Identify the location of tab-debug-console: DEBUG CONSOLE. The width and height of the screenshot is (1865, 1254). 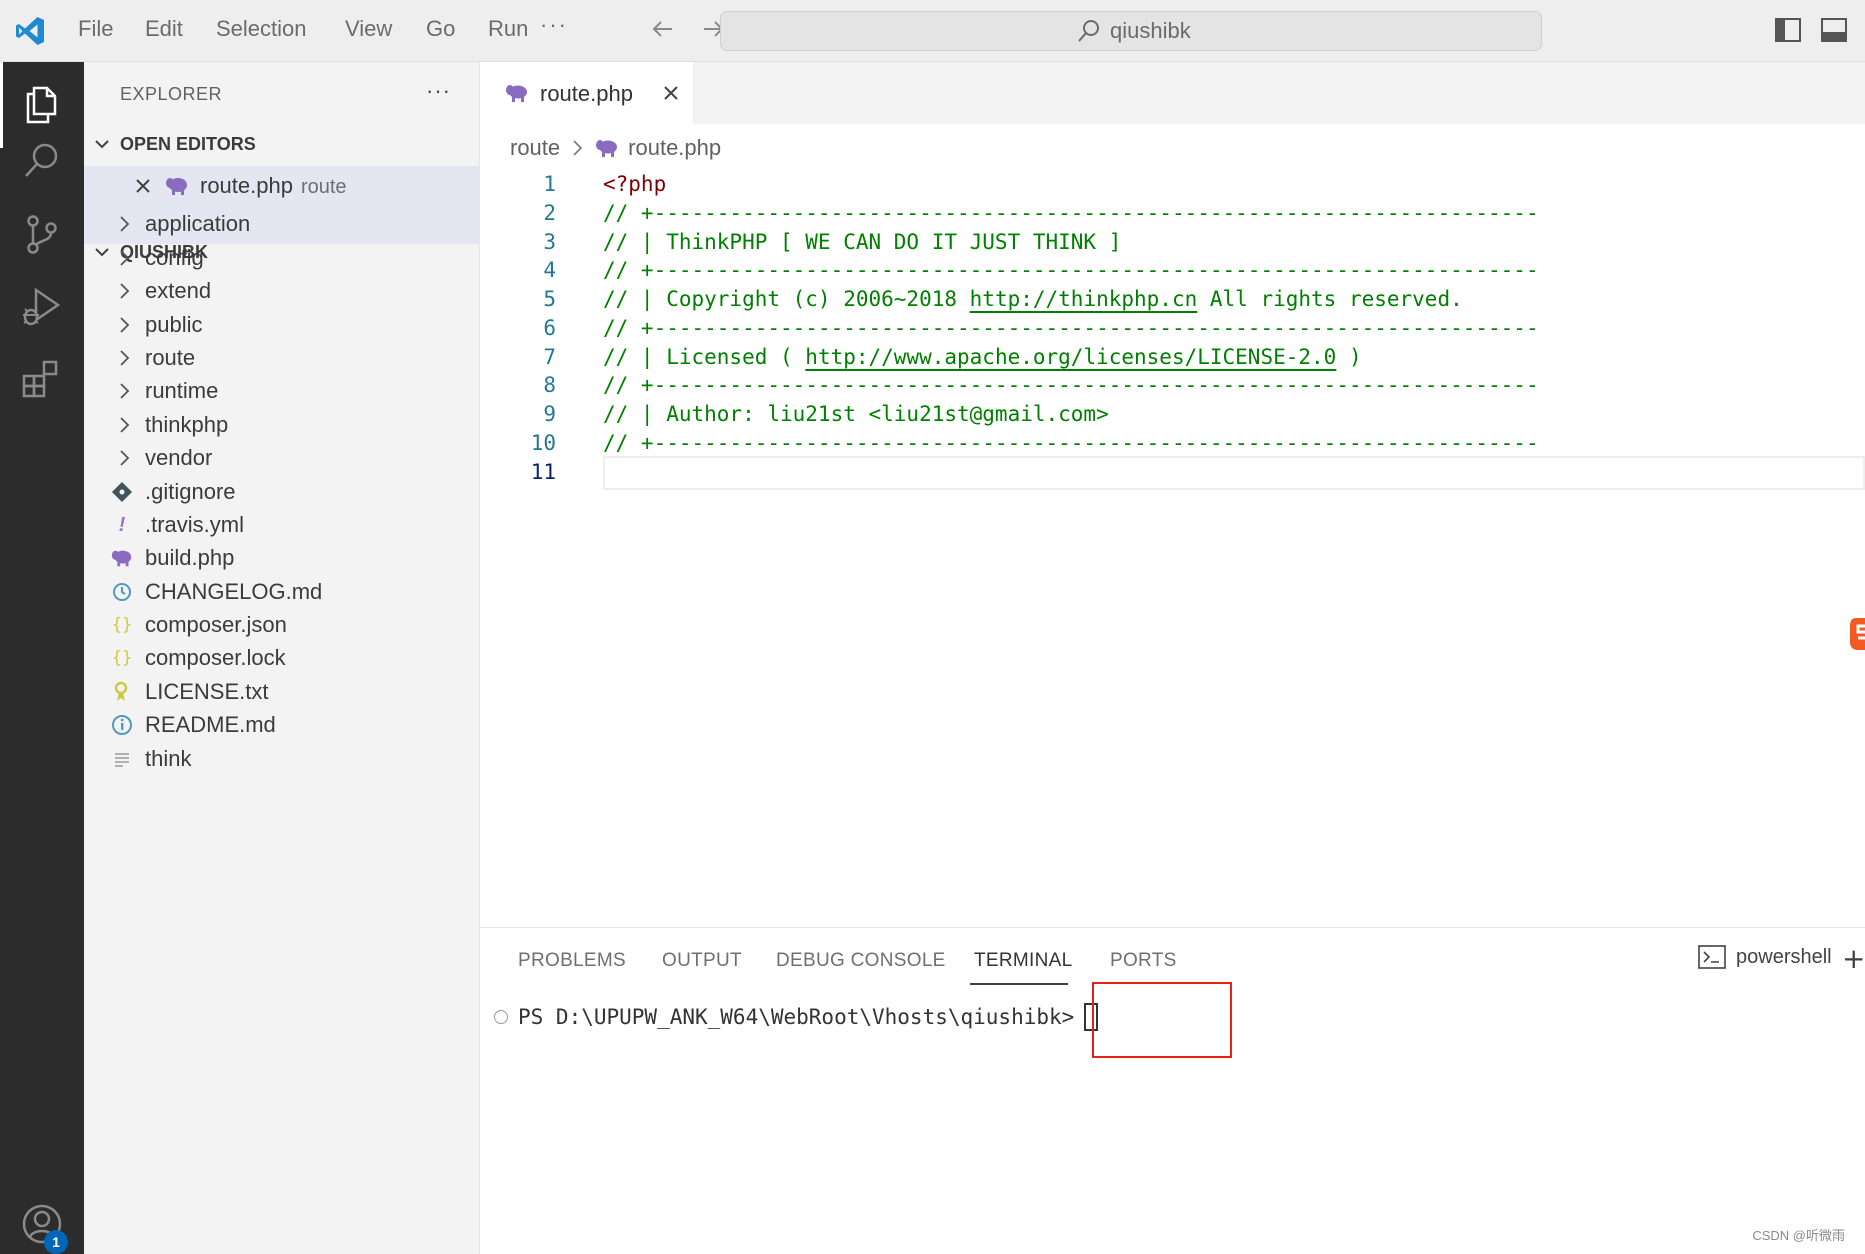
(861, 961).